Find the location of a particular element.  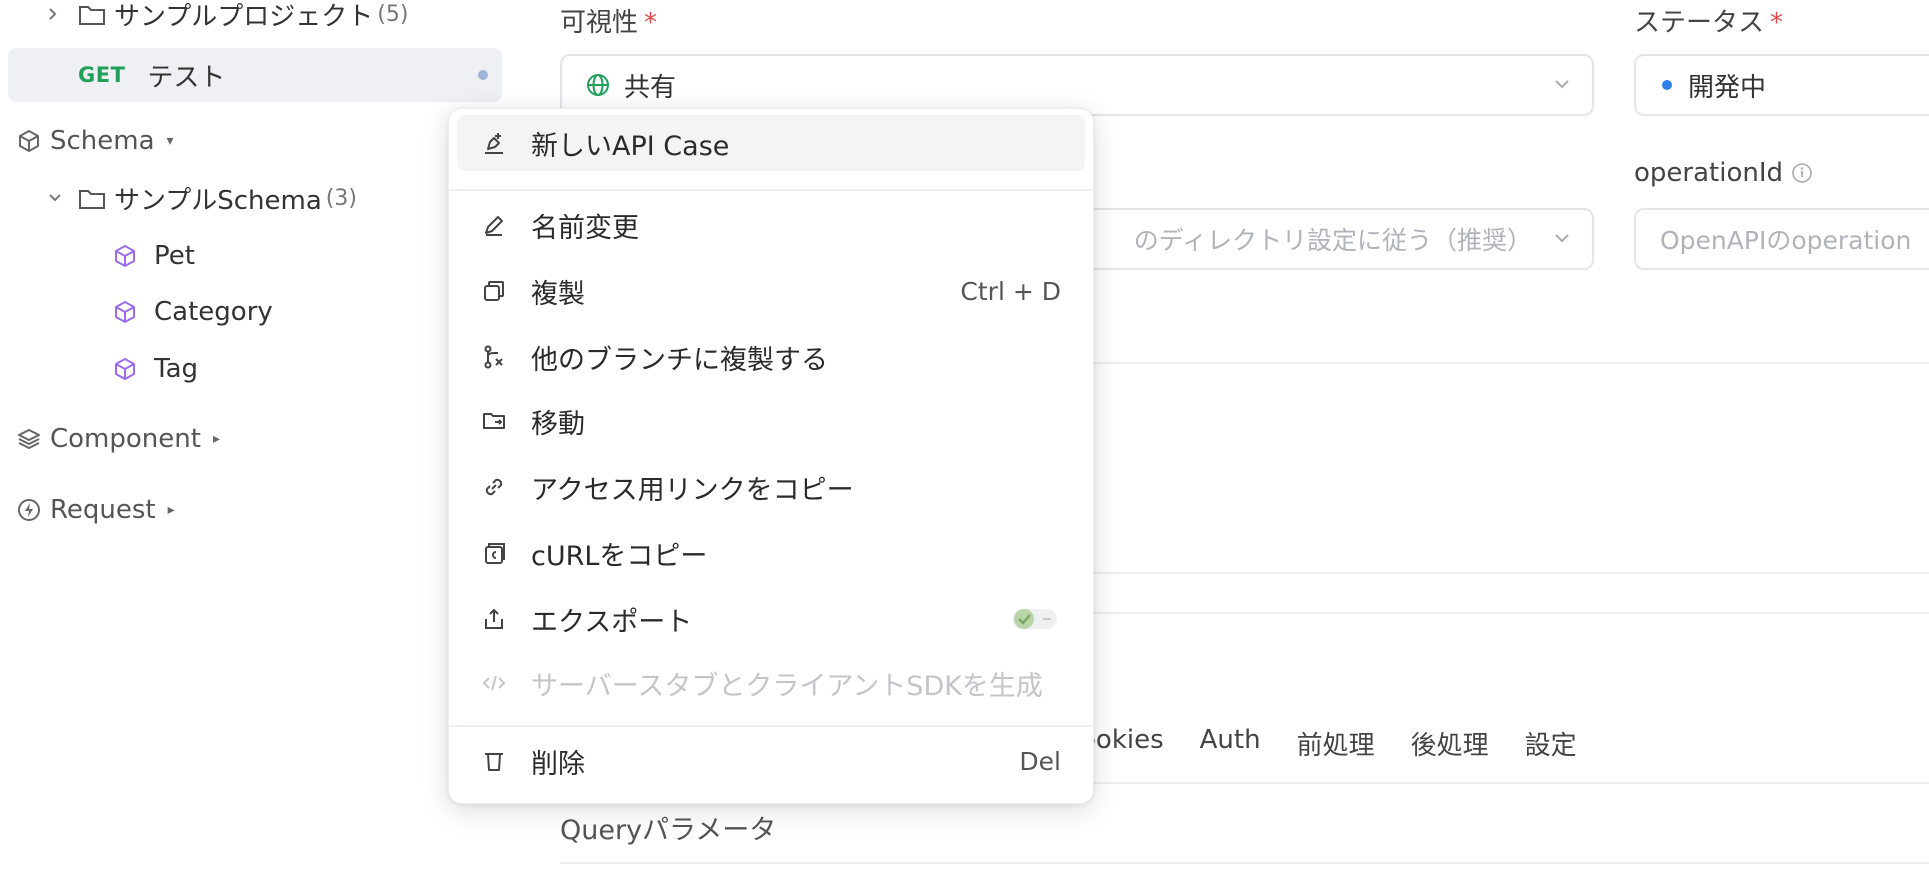

tree-schema-item: Tag is located at coordinates (155, 369).